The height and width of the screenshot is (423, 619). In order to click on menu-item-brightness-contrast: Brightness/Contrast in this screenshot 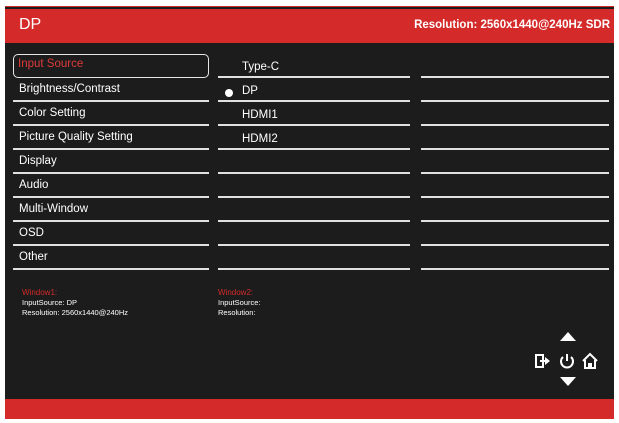, I will do `click(111, 90)`.